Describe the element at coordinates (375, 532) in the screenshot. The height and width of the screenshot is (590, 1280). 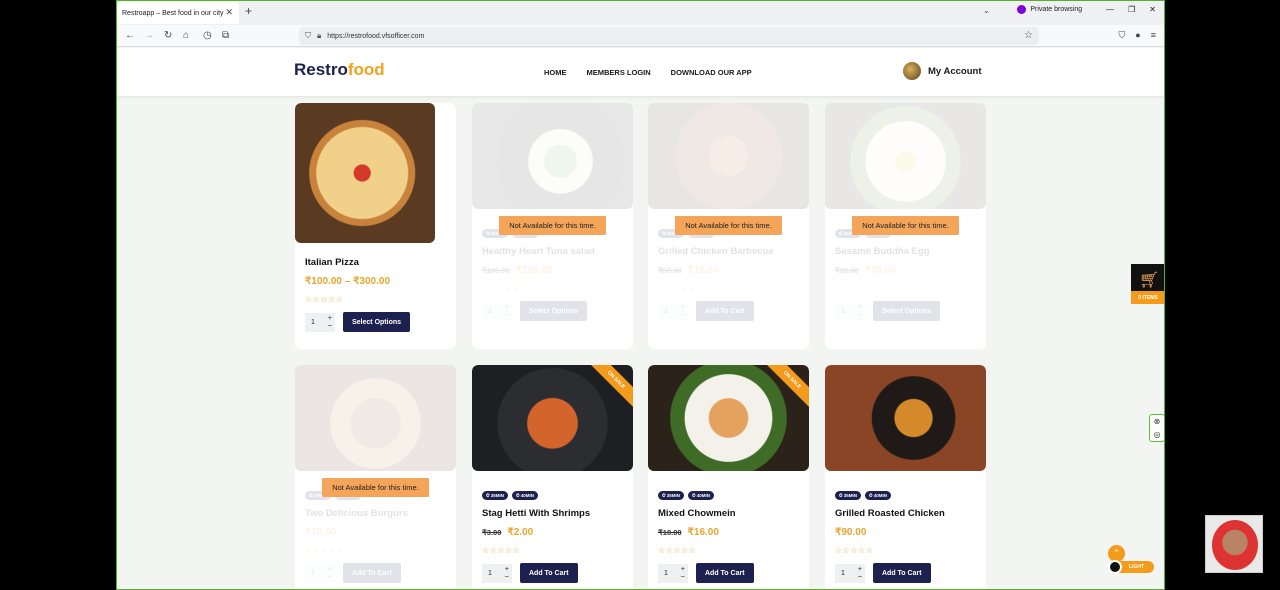
I see `product-price: ₹70.00` at that location.